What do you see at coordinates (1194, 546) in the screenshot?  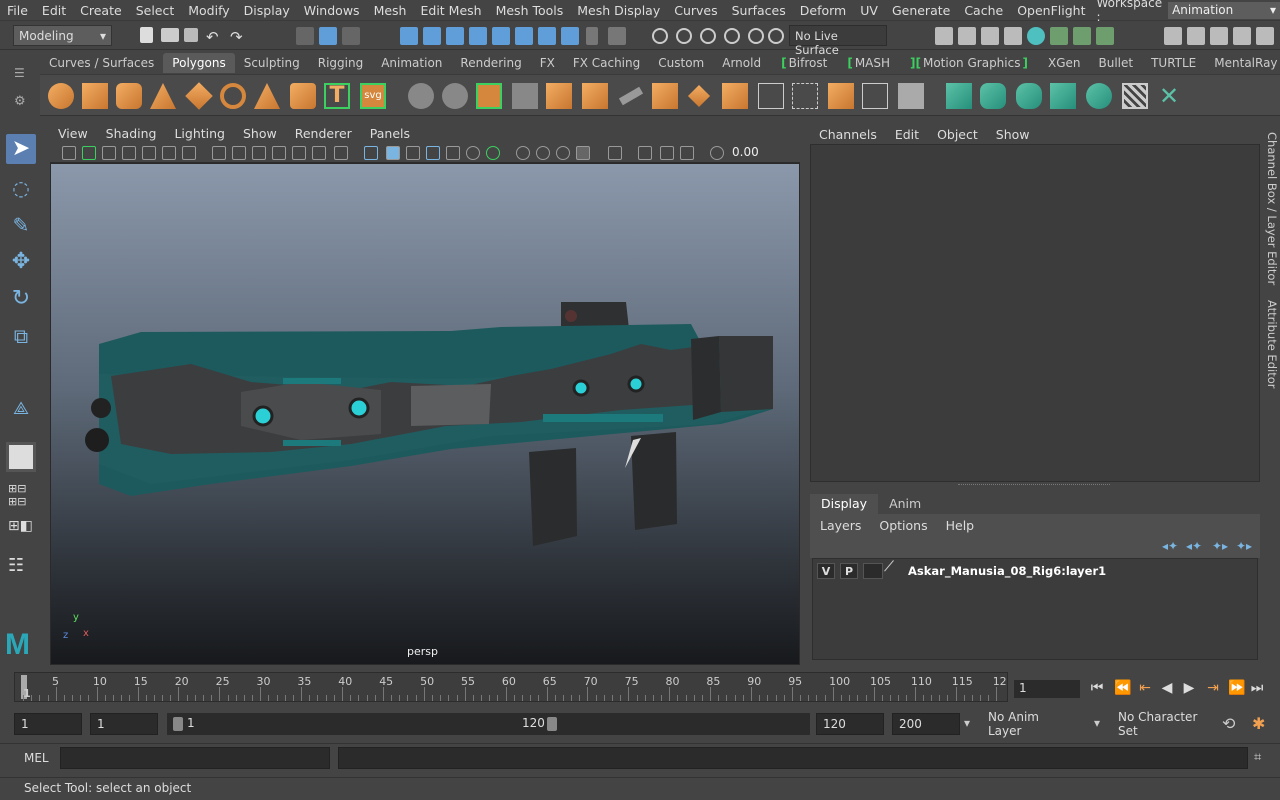 I see `move-layer-down-icon: ◂✦` at bounding box center [1194, 546].